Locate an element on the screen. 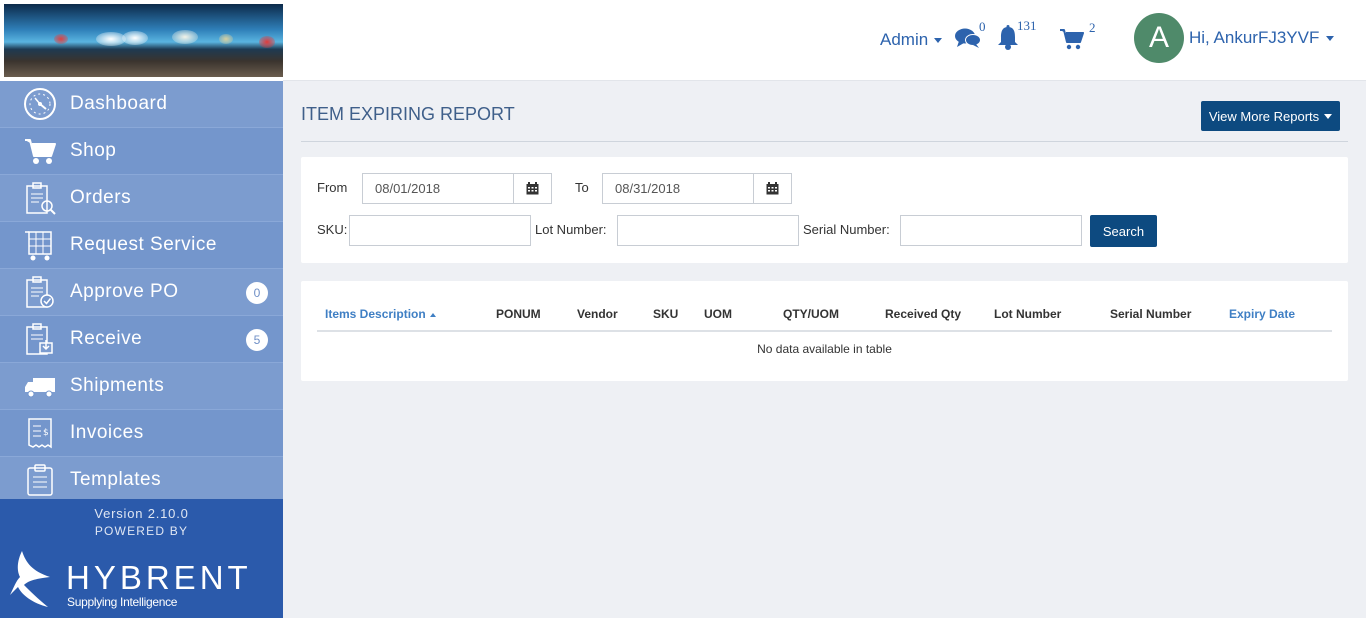  sidebar-item-invoices: $ Invoices is located at coordinates (141, 433).